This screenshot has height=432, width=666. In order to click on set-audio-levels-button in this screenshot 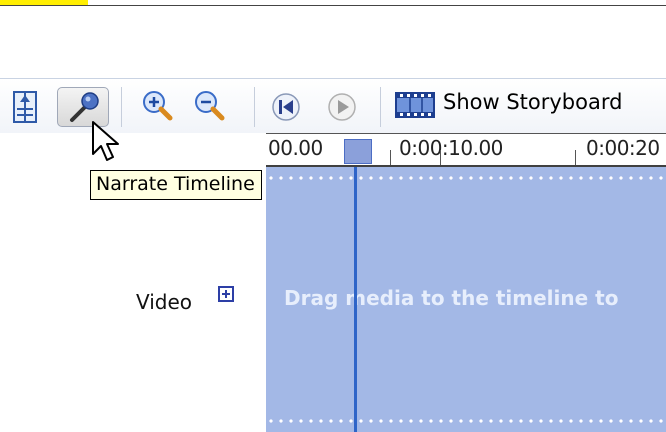, I will do `click(28, 107)`.